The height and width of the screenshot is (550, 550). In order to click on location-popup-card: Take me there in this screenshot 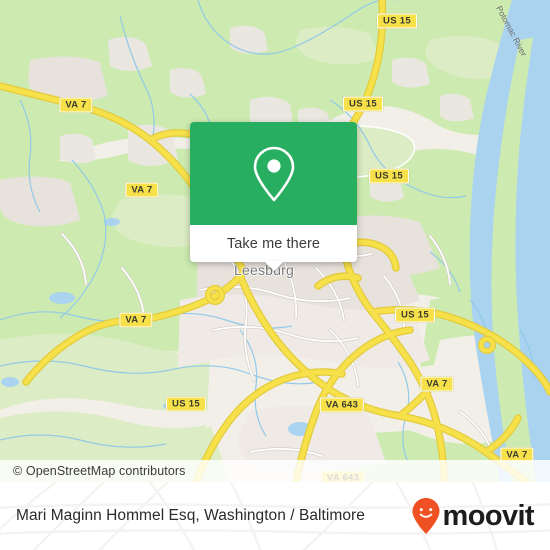, I will do `click(273, 196)`.